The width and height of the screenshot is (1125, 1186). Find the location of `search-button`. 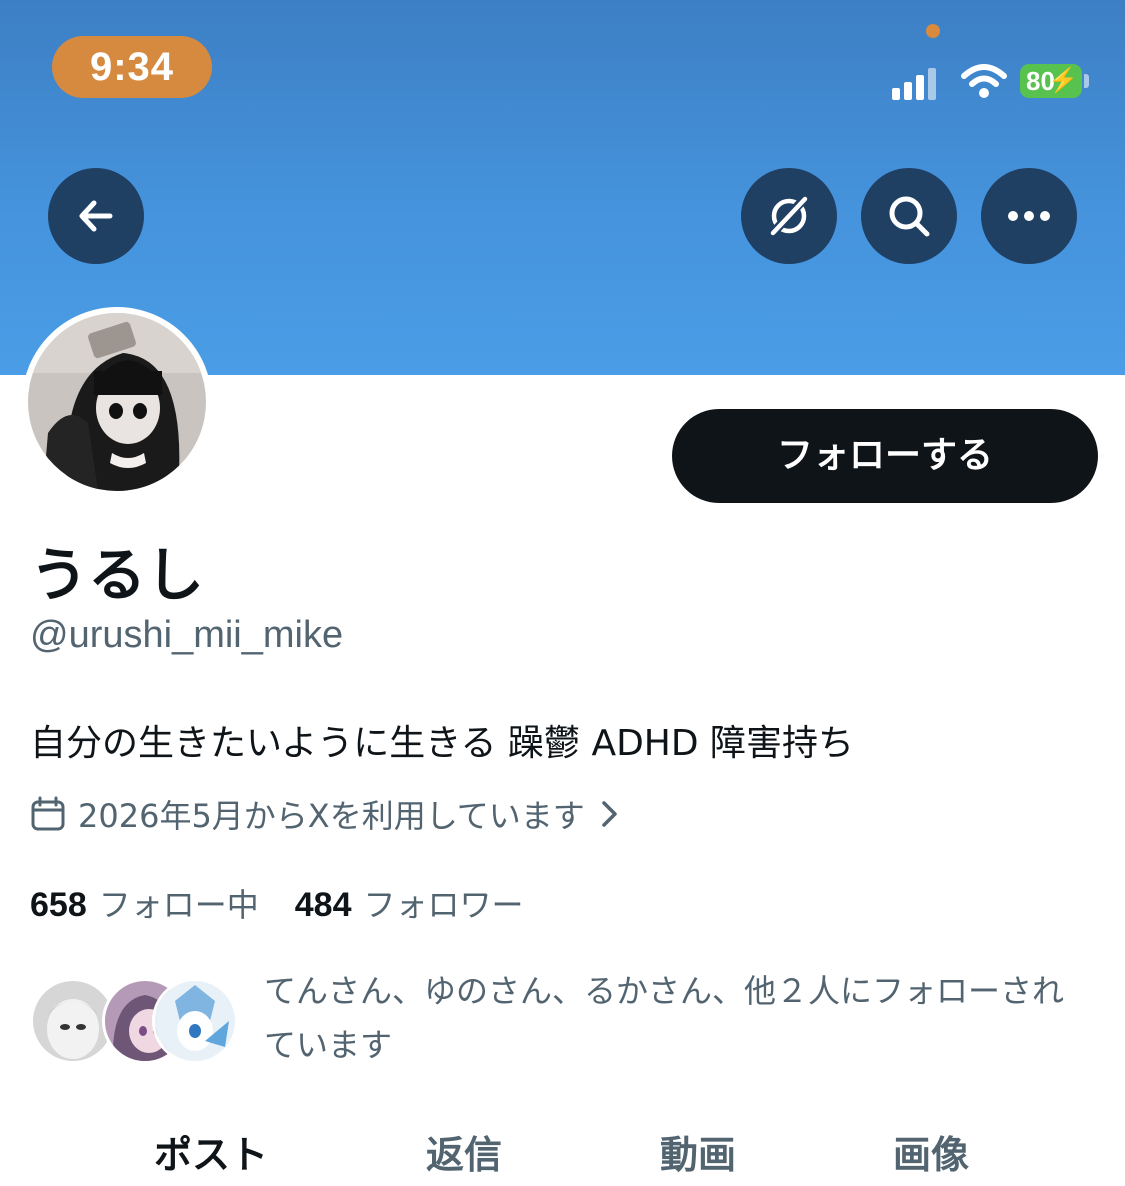

search-button is located at coordinates (909, 216).